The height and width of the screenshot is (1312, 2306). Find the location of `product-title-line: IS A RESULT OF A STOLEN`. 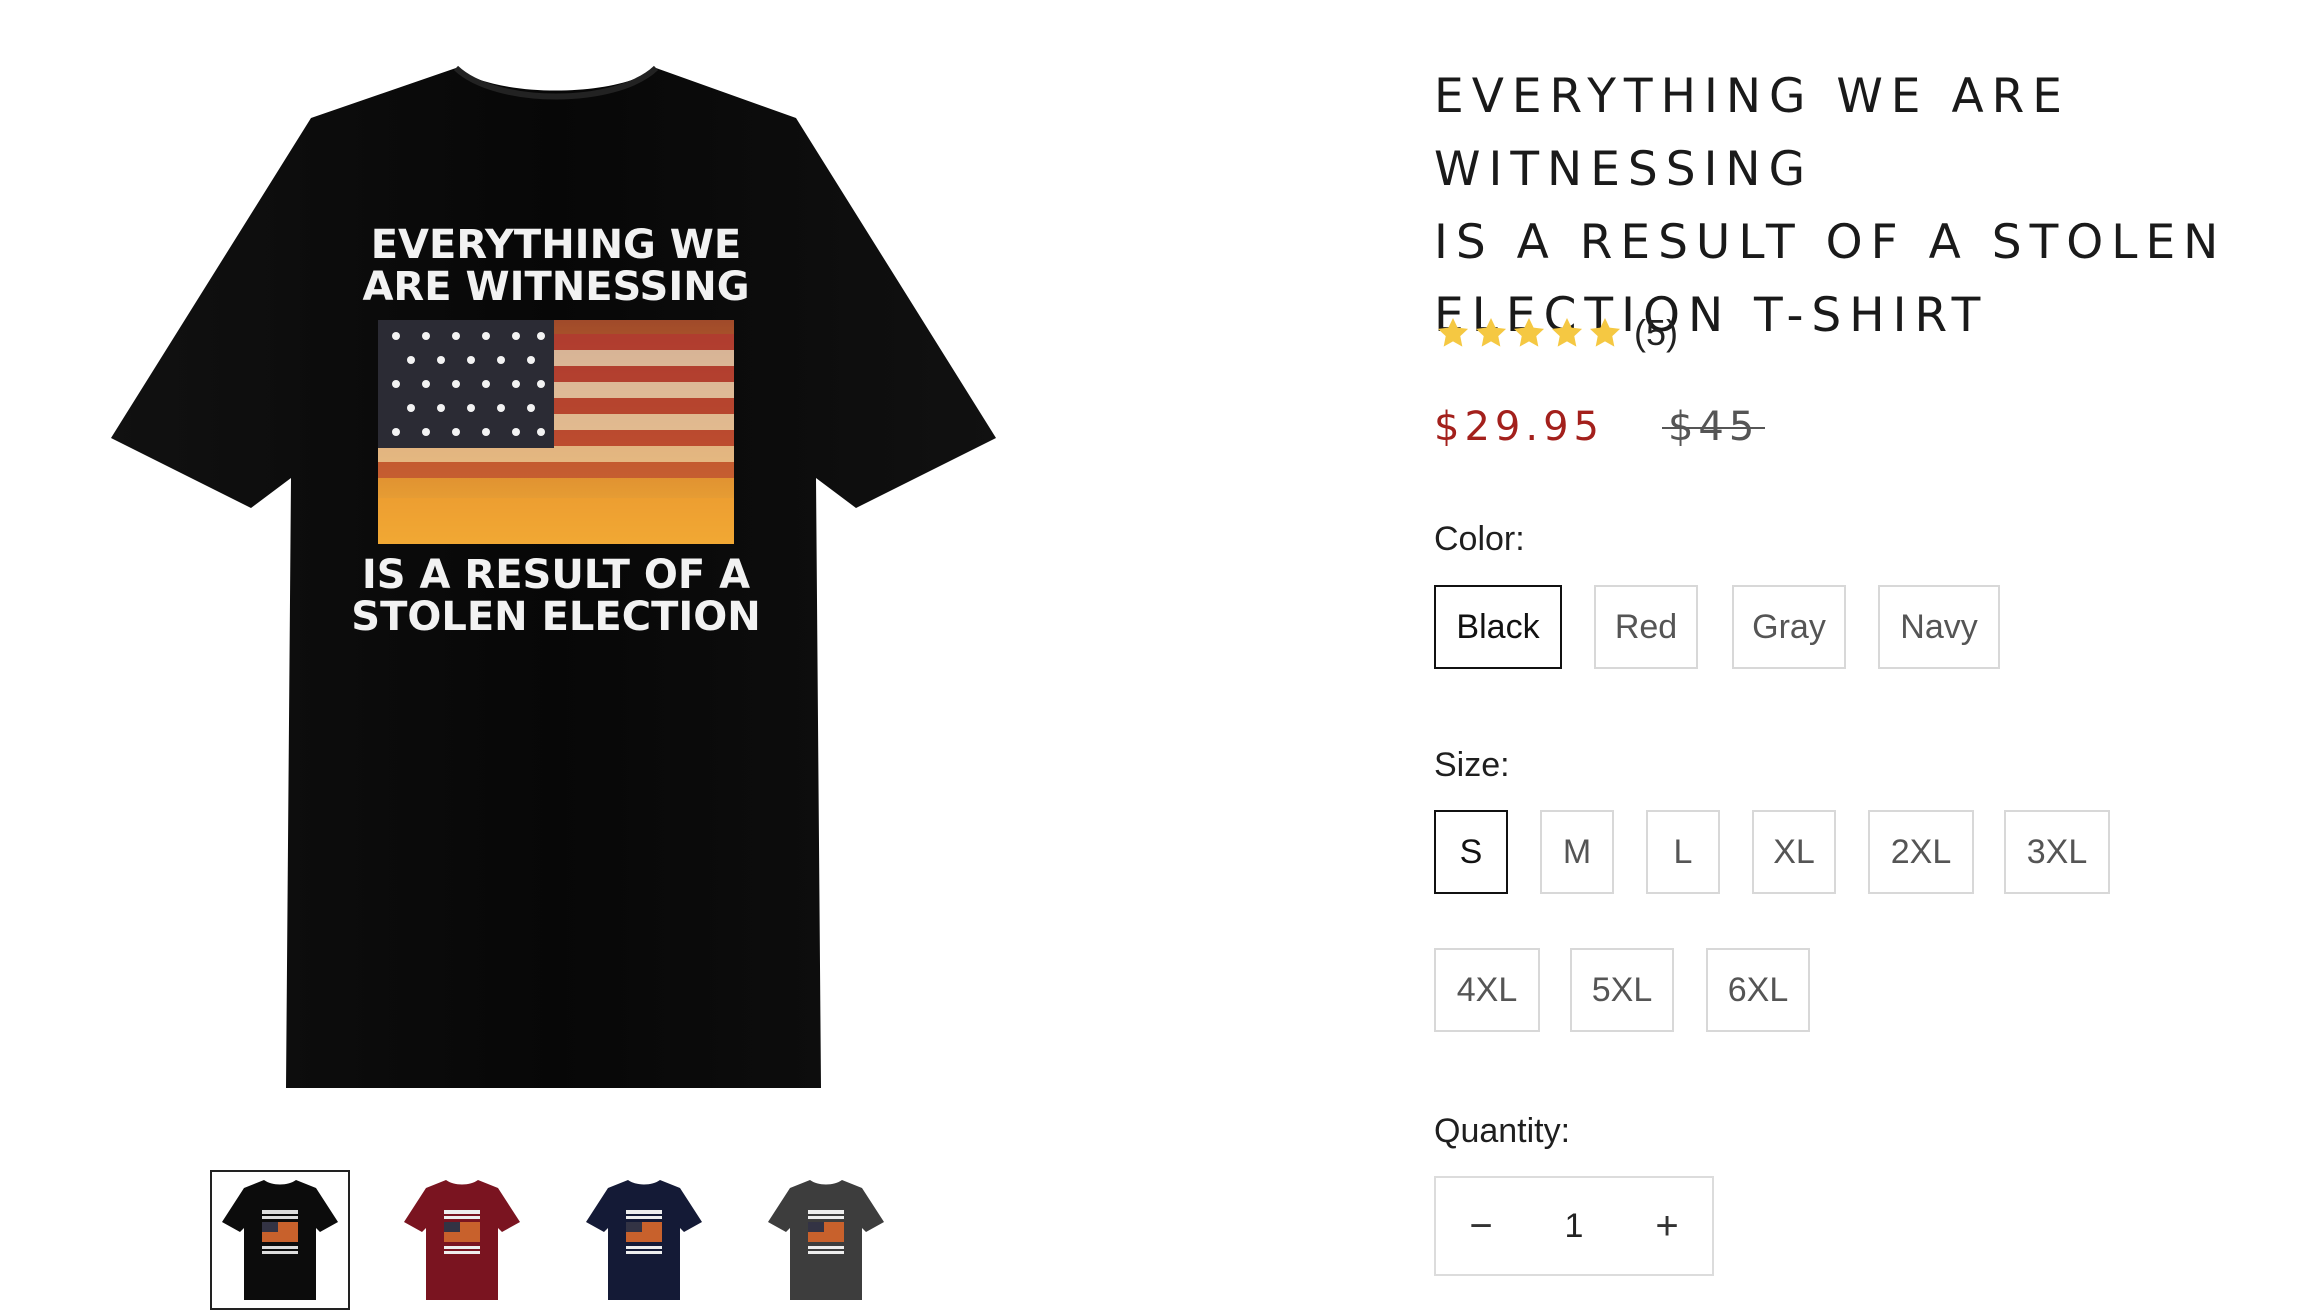

product-title-line: IS A RESULT OF A STOLEN is located at coordinates (1830, 242).